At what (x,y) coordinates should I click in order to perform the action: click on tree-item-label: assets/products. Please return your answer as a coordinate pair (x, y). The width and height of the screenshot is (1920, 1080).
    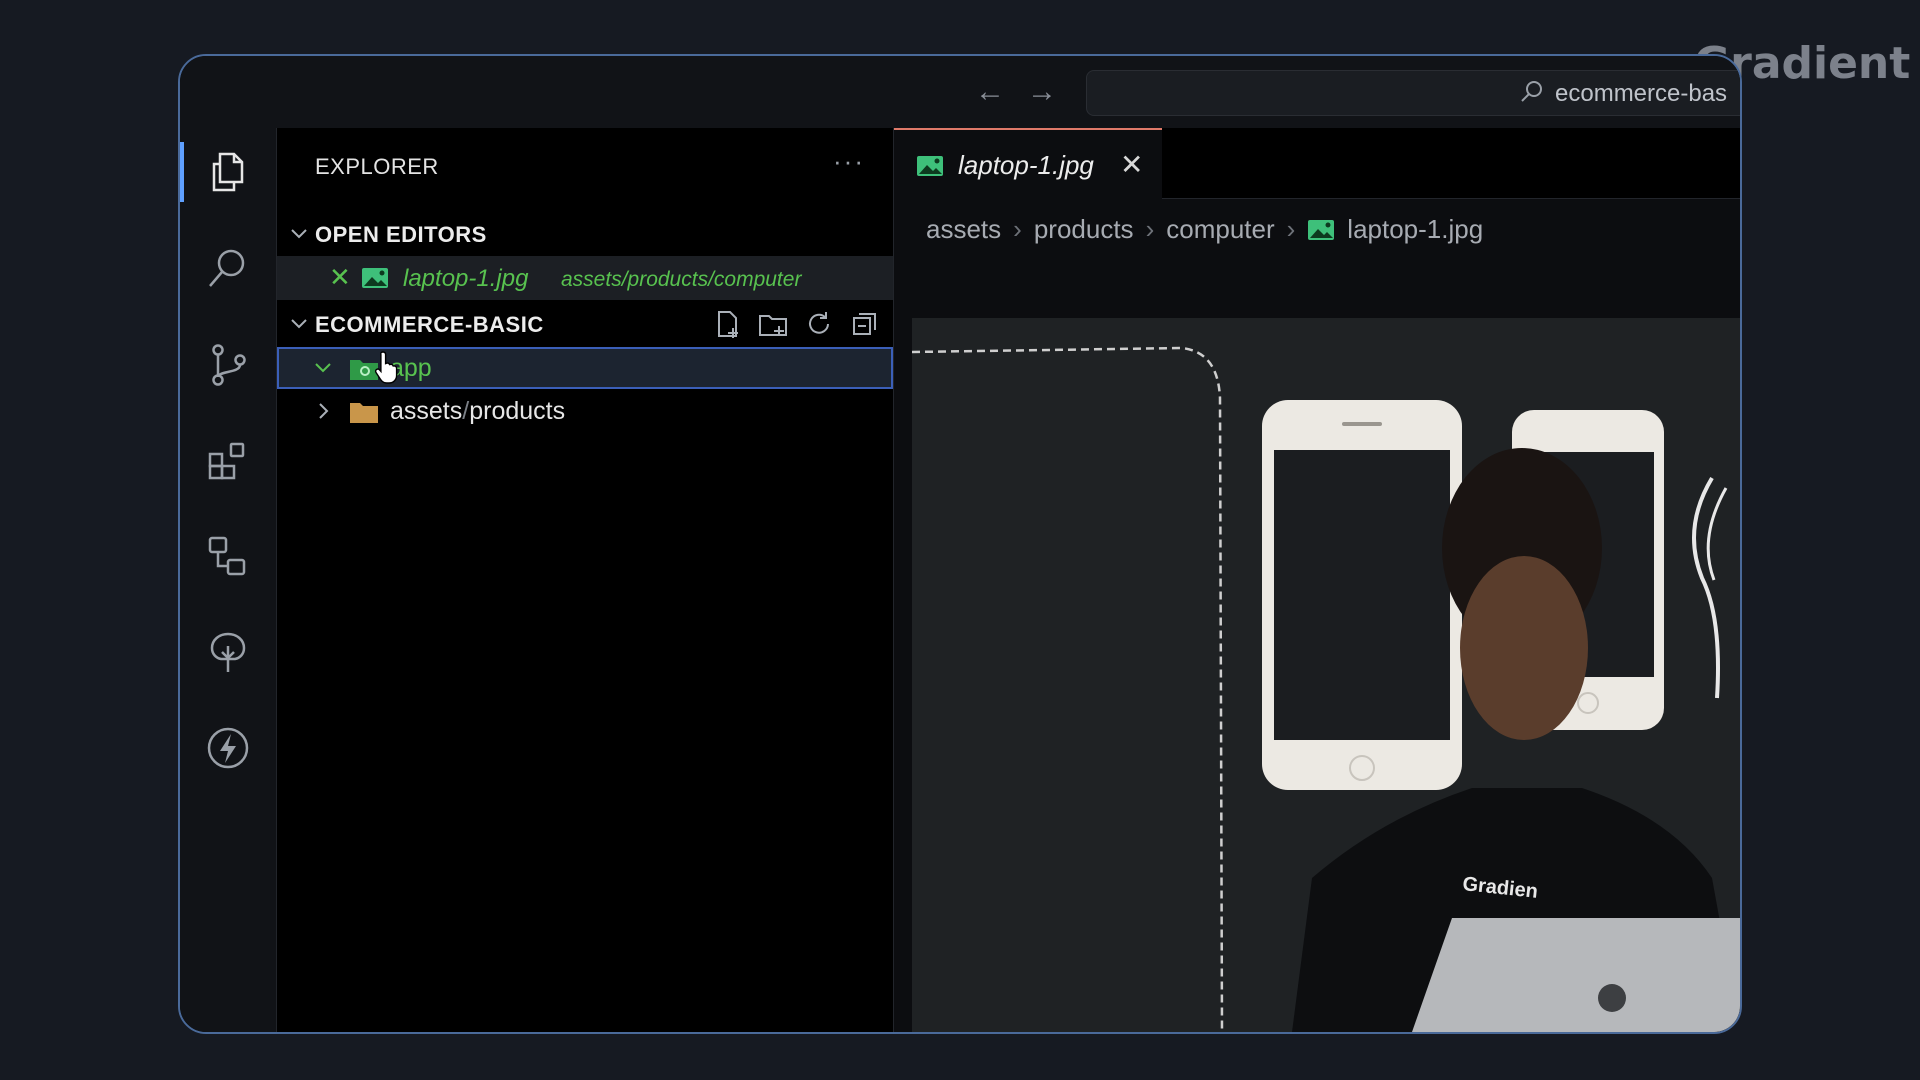
    Looking at the image, I should click on (478, 411).